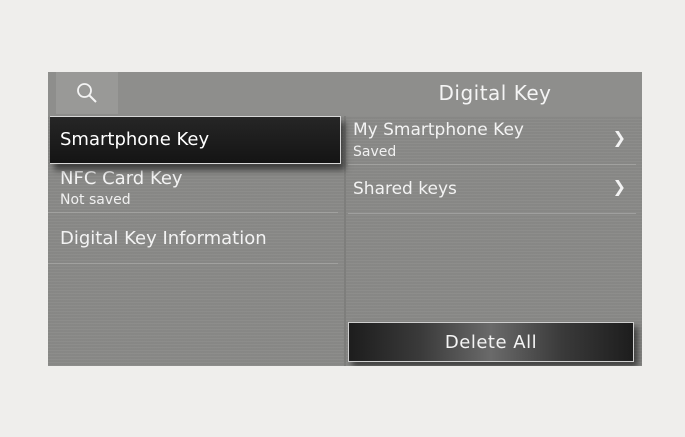  I want to click on menu-item-smartphone-key: Smartphone Key, so click(195, 140).